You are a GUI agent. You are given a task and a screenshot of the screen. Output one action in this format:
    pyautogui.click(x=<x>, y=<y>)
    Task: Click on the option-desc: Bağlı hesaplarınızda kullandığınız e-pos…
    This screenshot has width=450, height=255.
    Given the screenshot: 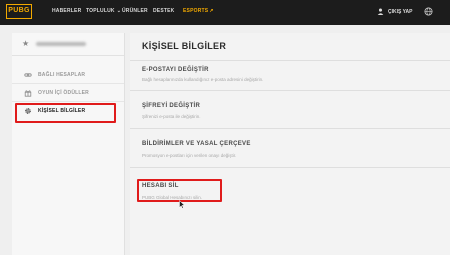 What is the action you would take?
    pyautogui.click(x=203, y=79)
    